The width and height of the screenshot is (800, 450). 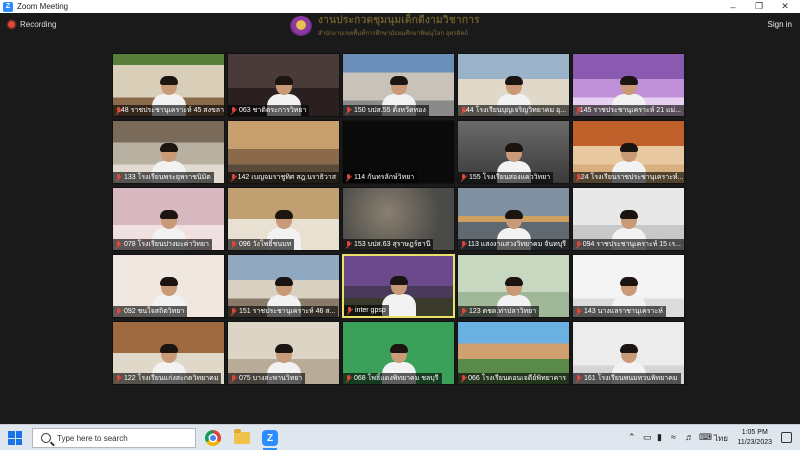 I want to click on participant-tile: 092 ชนใจสถิตวิทยา, so click(x=168, y=286).